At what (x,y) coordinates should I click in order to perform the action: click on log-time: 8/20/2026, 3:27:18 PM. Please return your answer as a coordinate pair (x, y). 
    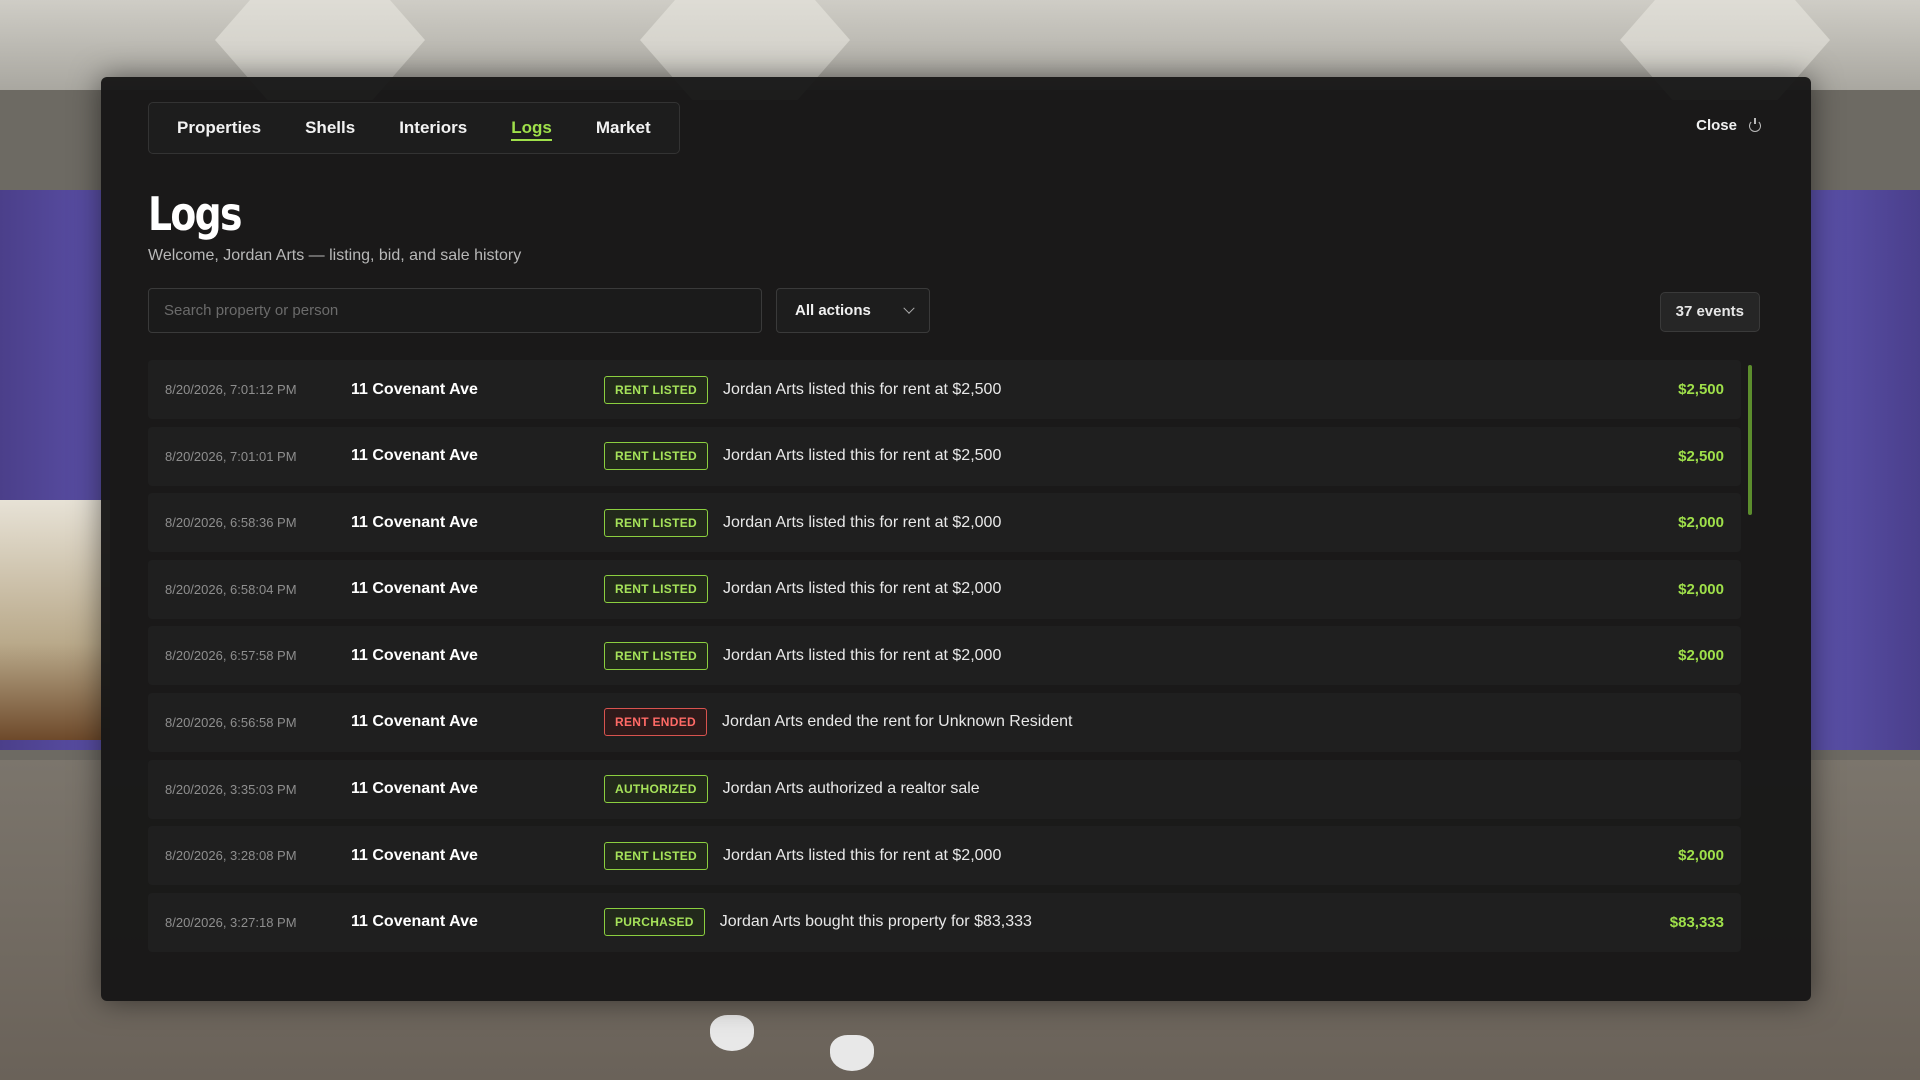
    Looking at the image, I should click on (231, 922).